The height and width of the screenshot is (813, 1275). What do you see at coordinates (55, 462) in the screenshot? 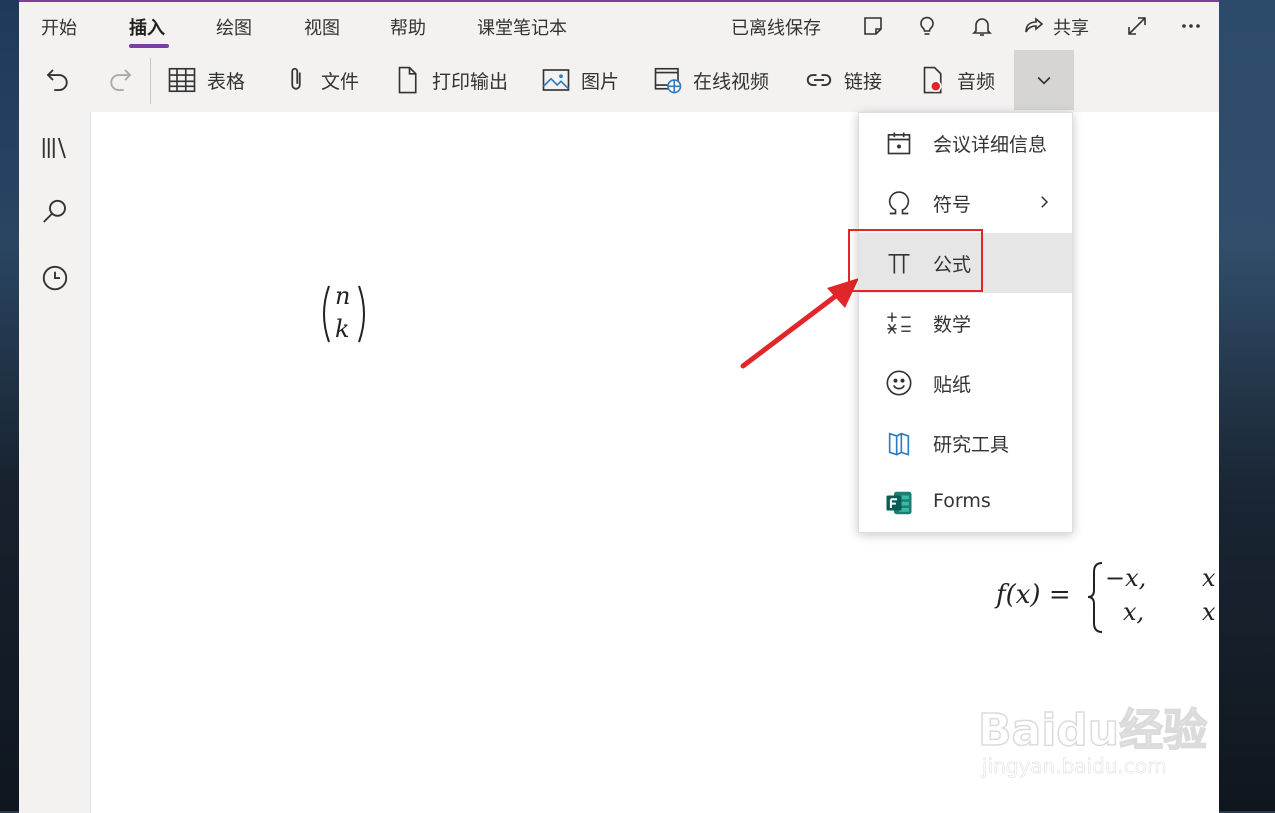
I see `navigation-sidebar` at bounding box center [55, 462].